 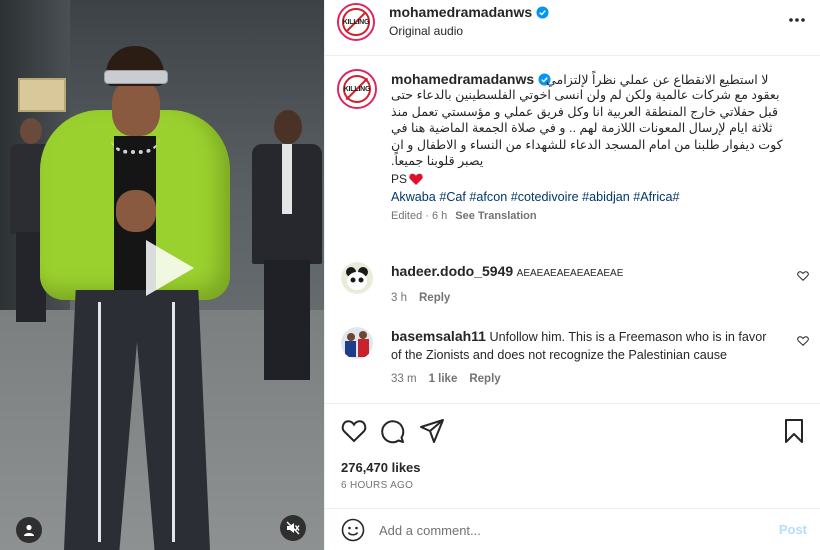 I want to click on likes-count: 276,470 likes, so click(x=381, y=467).